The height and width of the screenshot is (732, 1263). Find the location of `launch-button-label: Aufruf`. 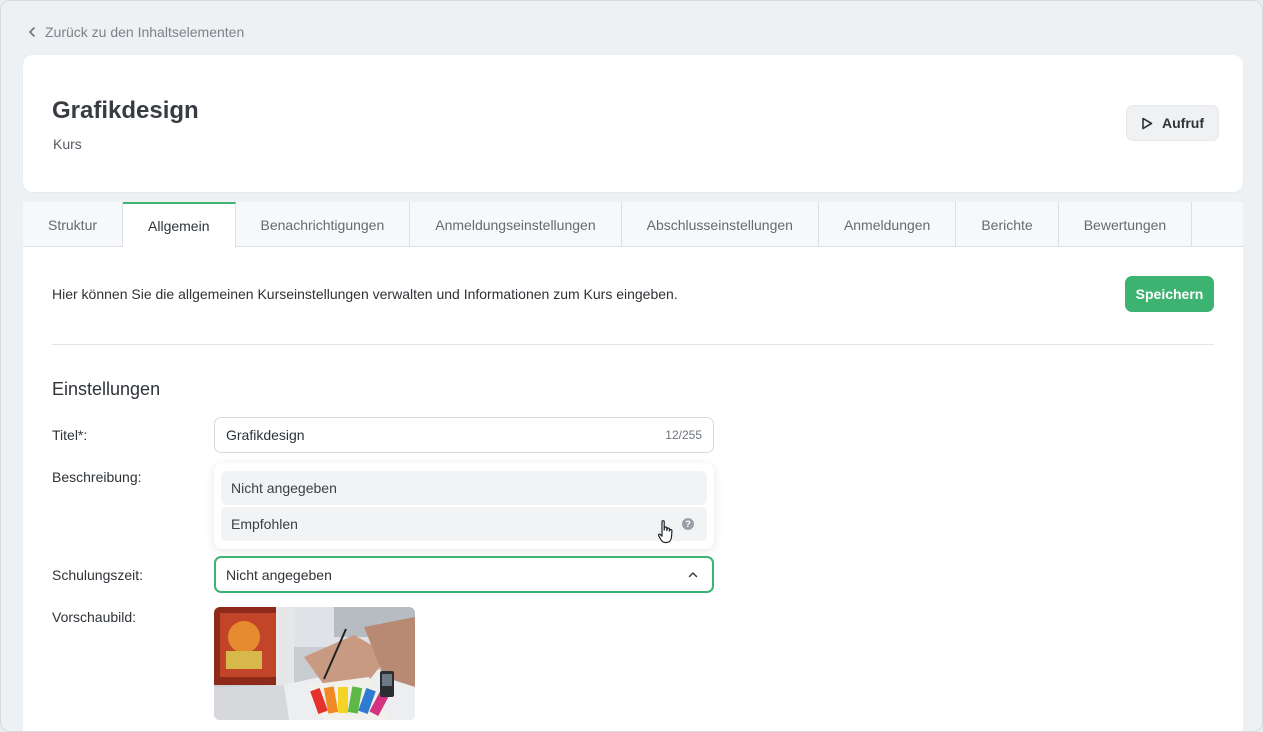

launch-button-label: Aufruf is located at coordinates (1183, 123).